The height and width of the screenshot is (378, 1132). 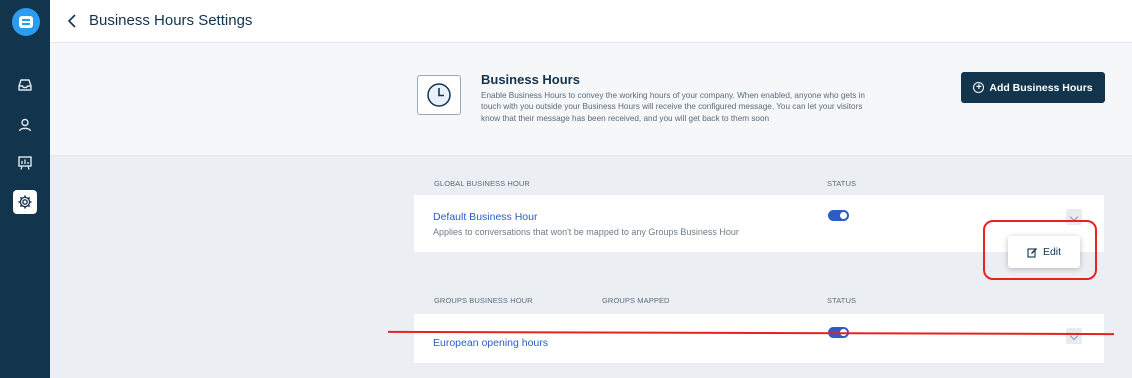 What do you see at coordinates (439, 95) in the screenshot?
I see `clock-icon` at bounding box center [439, 95].